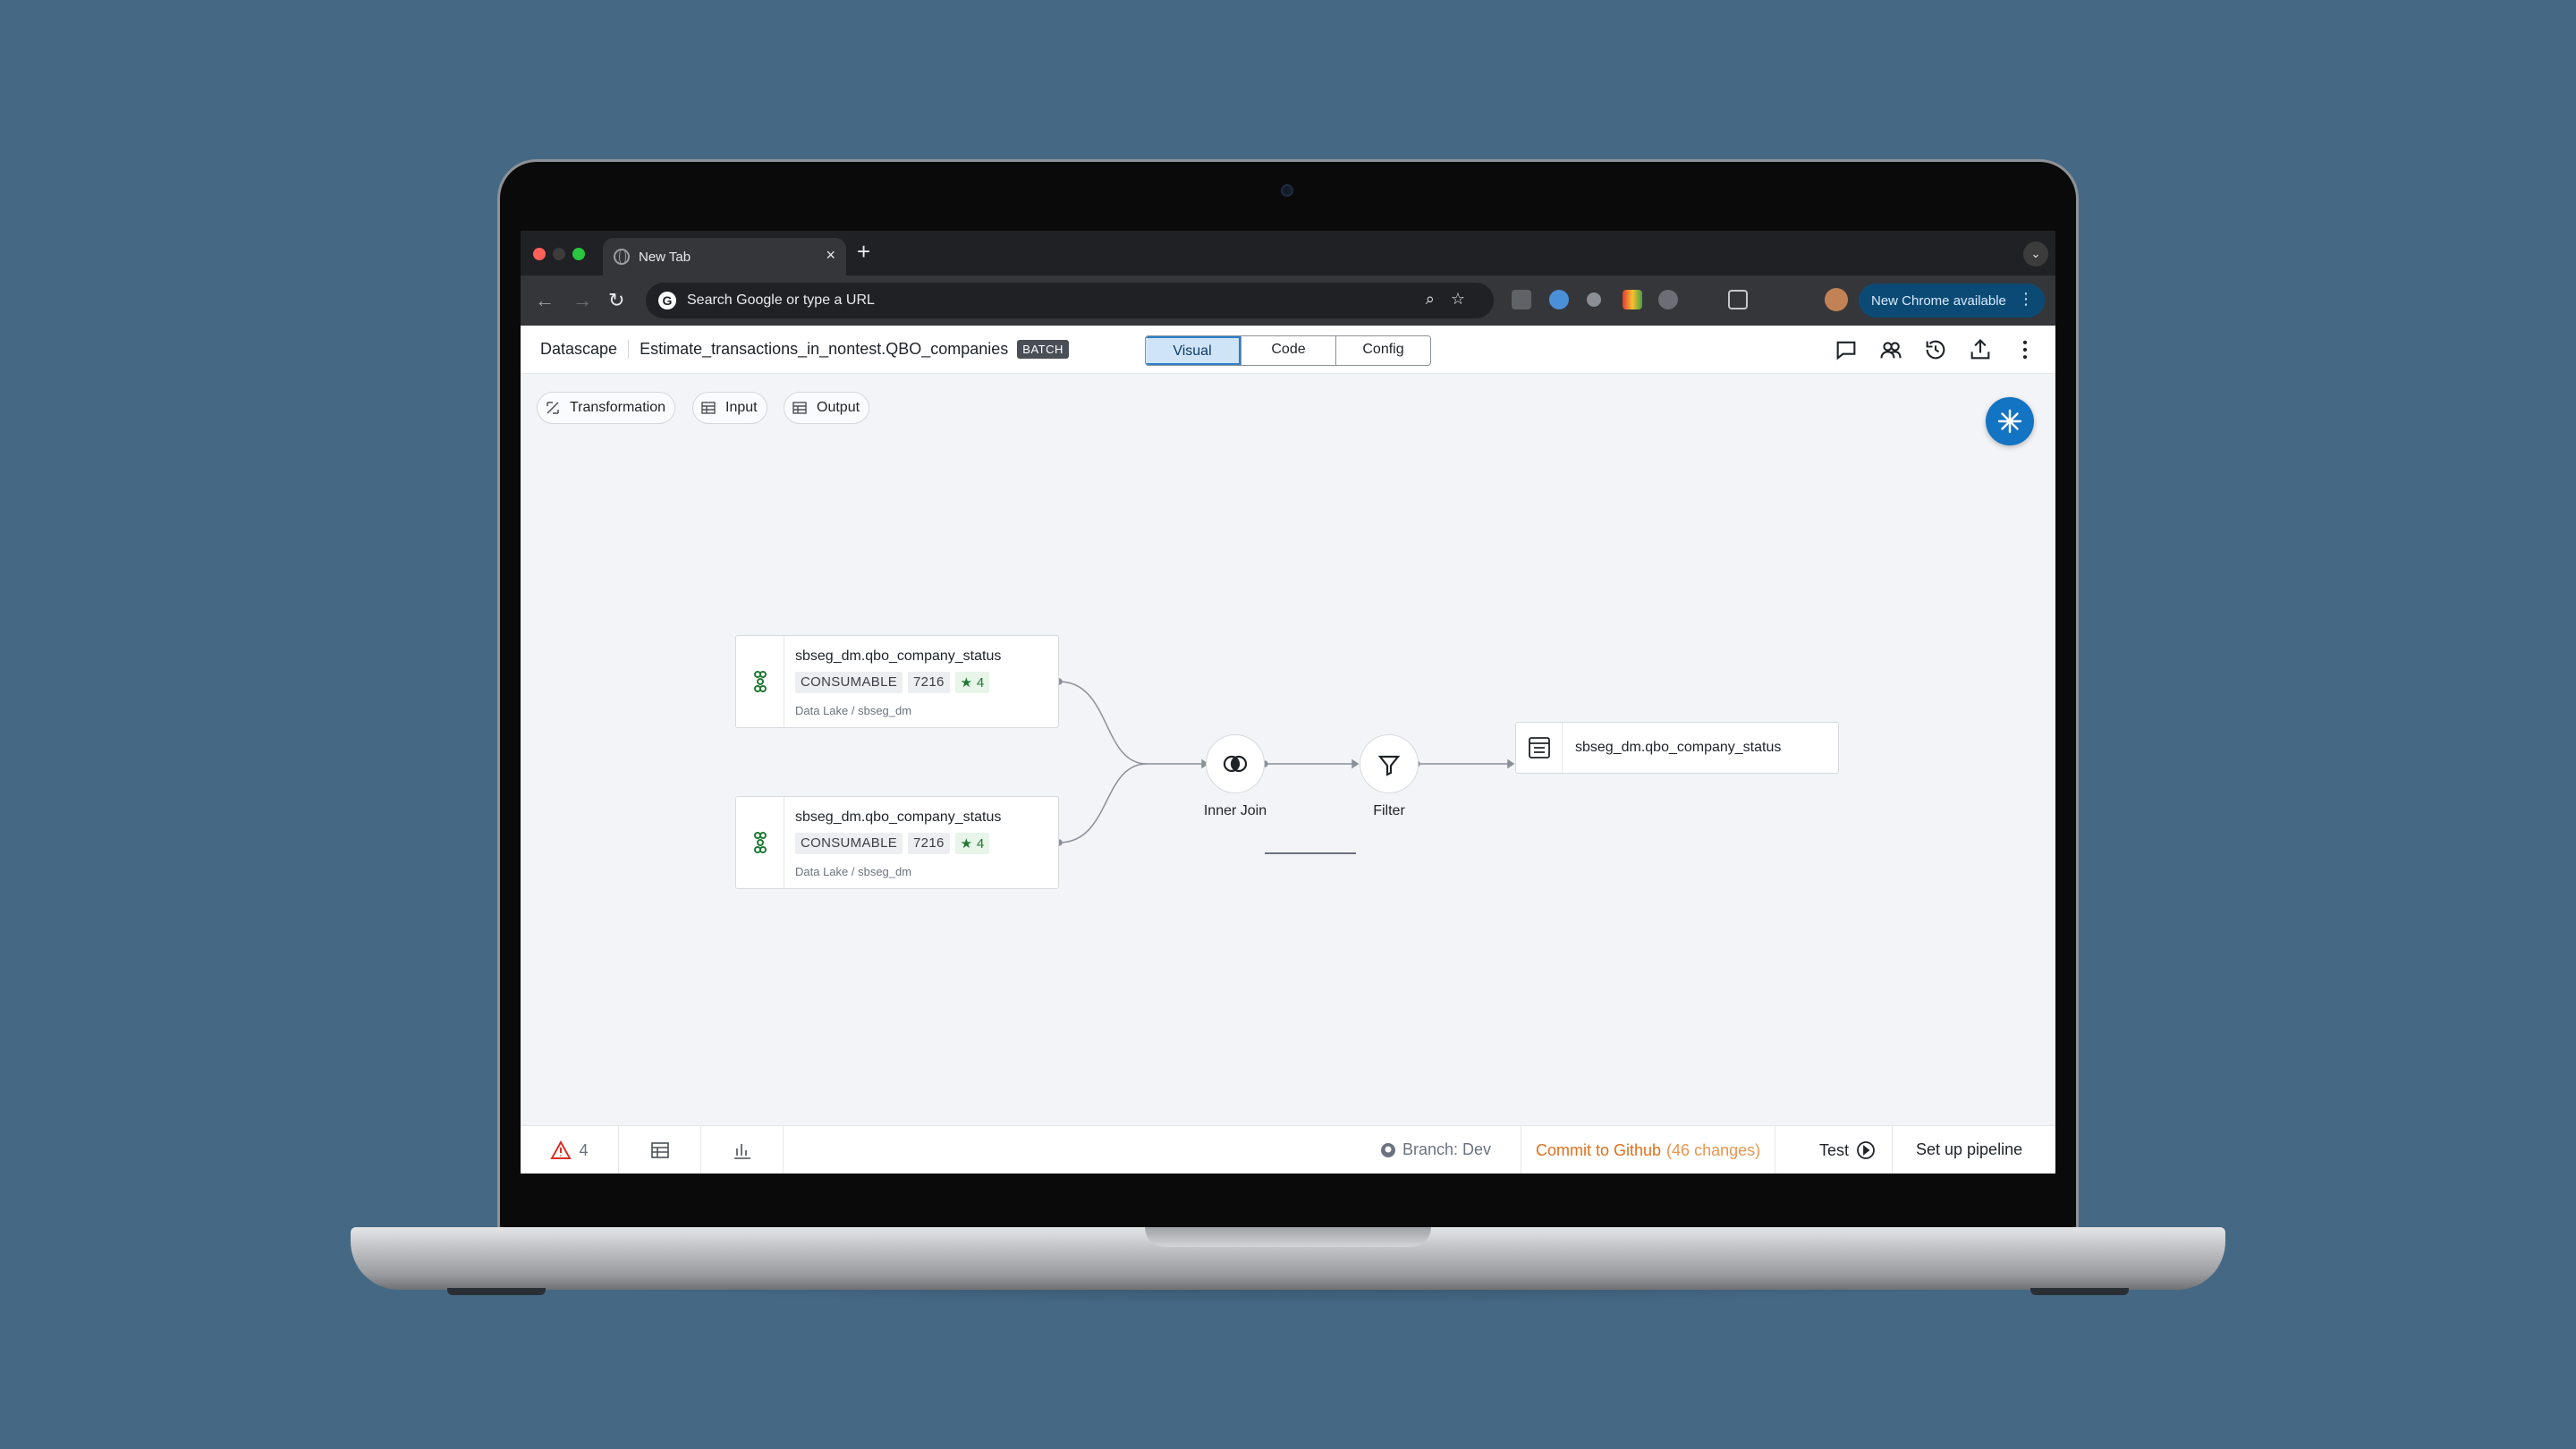  I want to click on data-preview-button, so click(660, 1150).